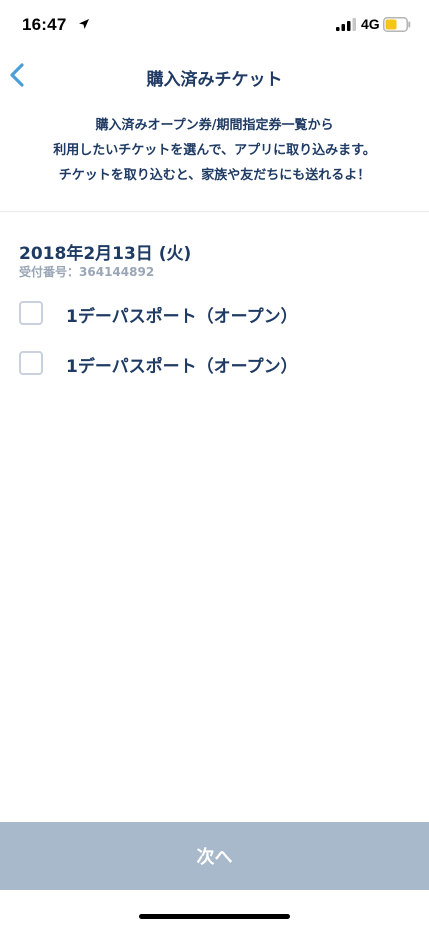 The width and height of the screenshot is (429, 930). I want to click on status-time: 16:47, so click(44, 24).